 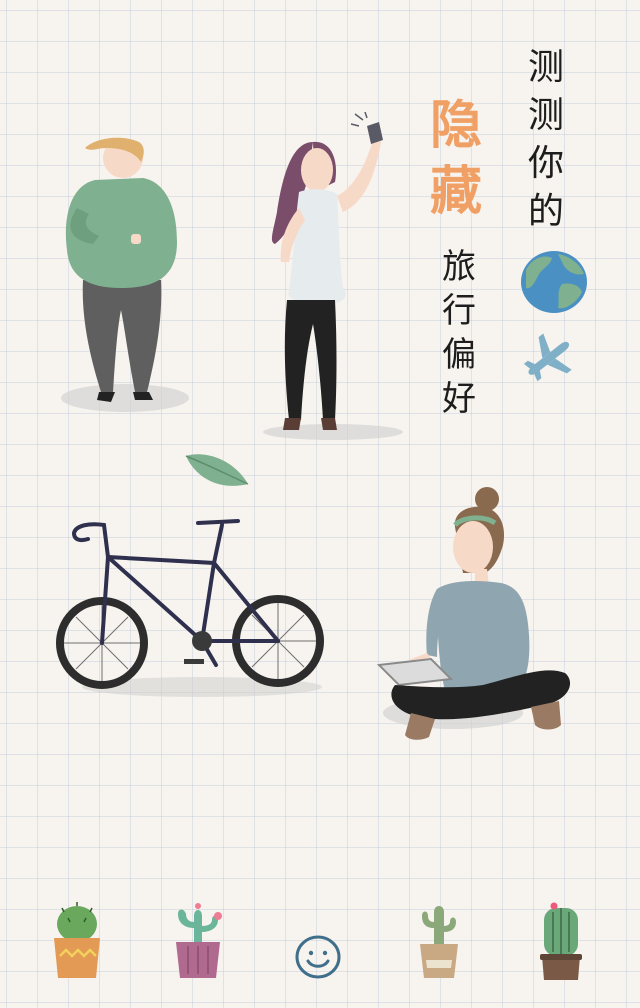 What do you see at coordinates (77, 940) in the screenshot?
I see `cactus-pot-icon` at bounding box center [77, 940].